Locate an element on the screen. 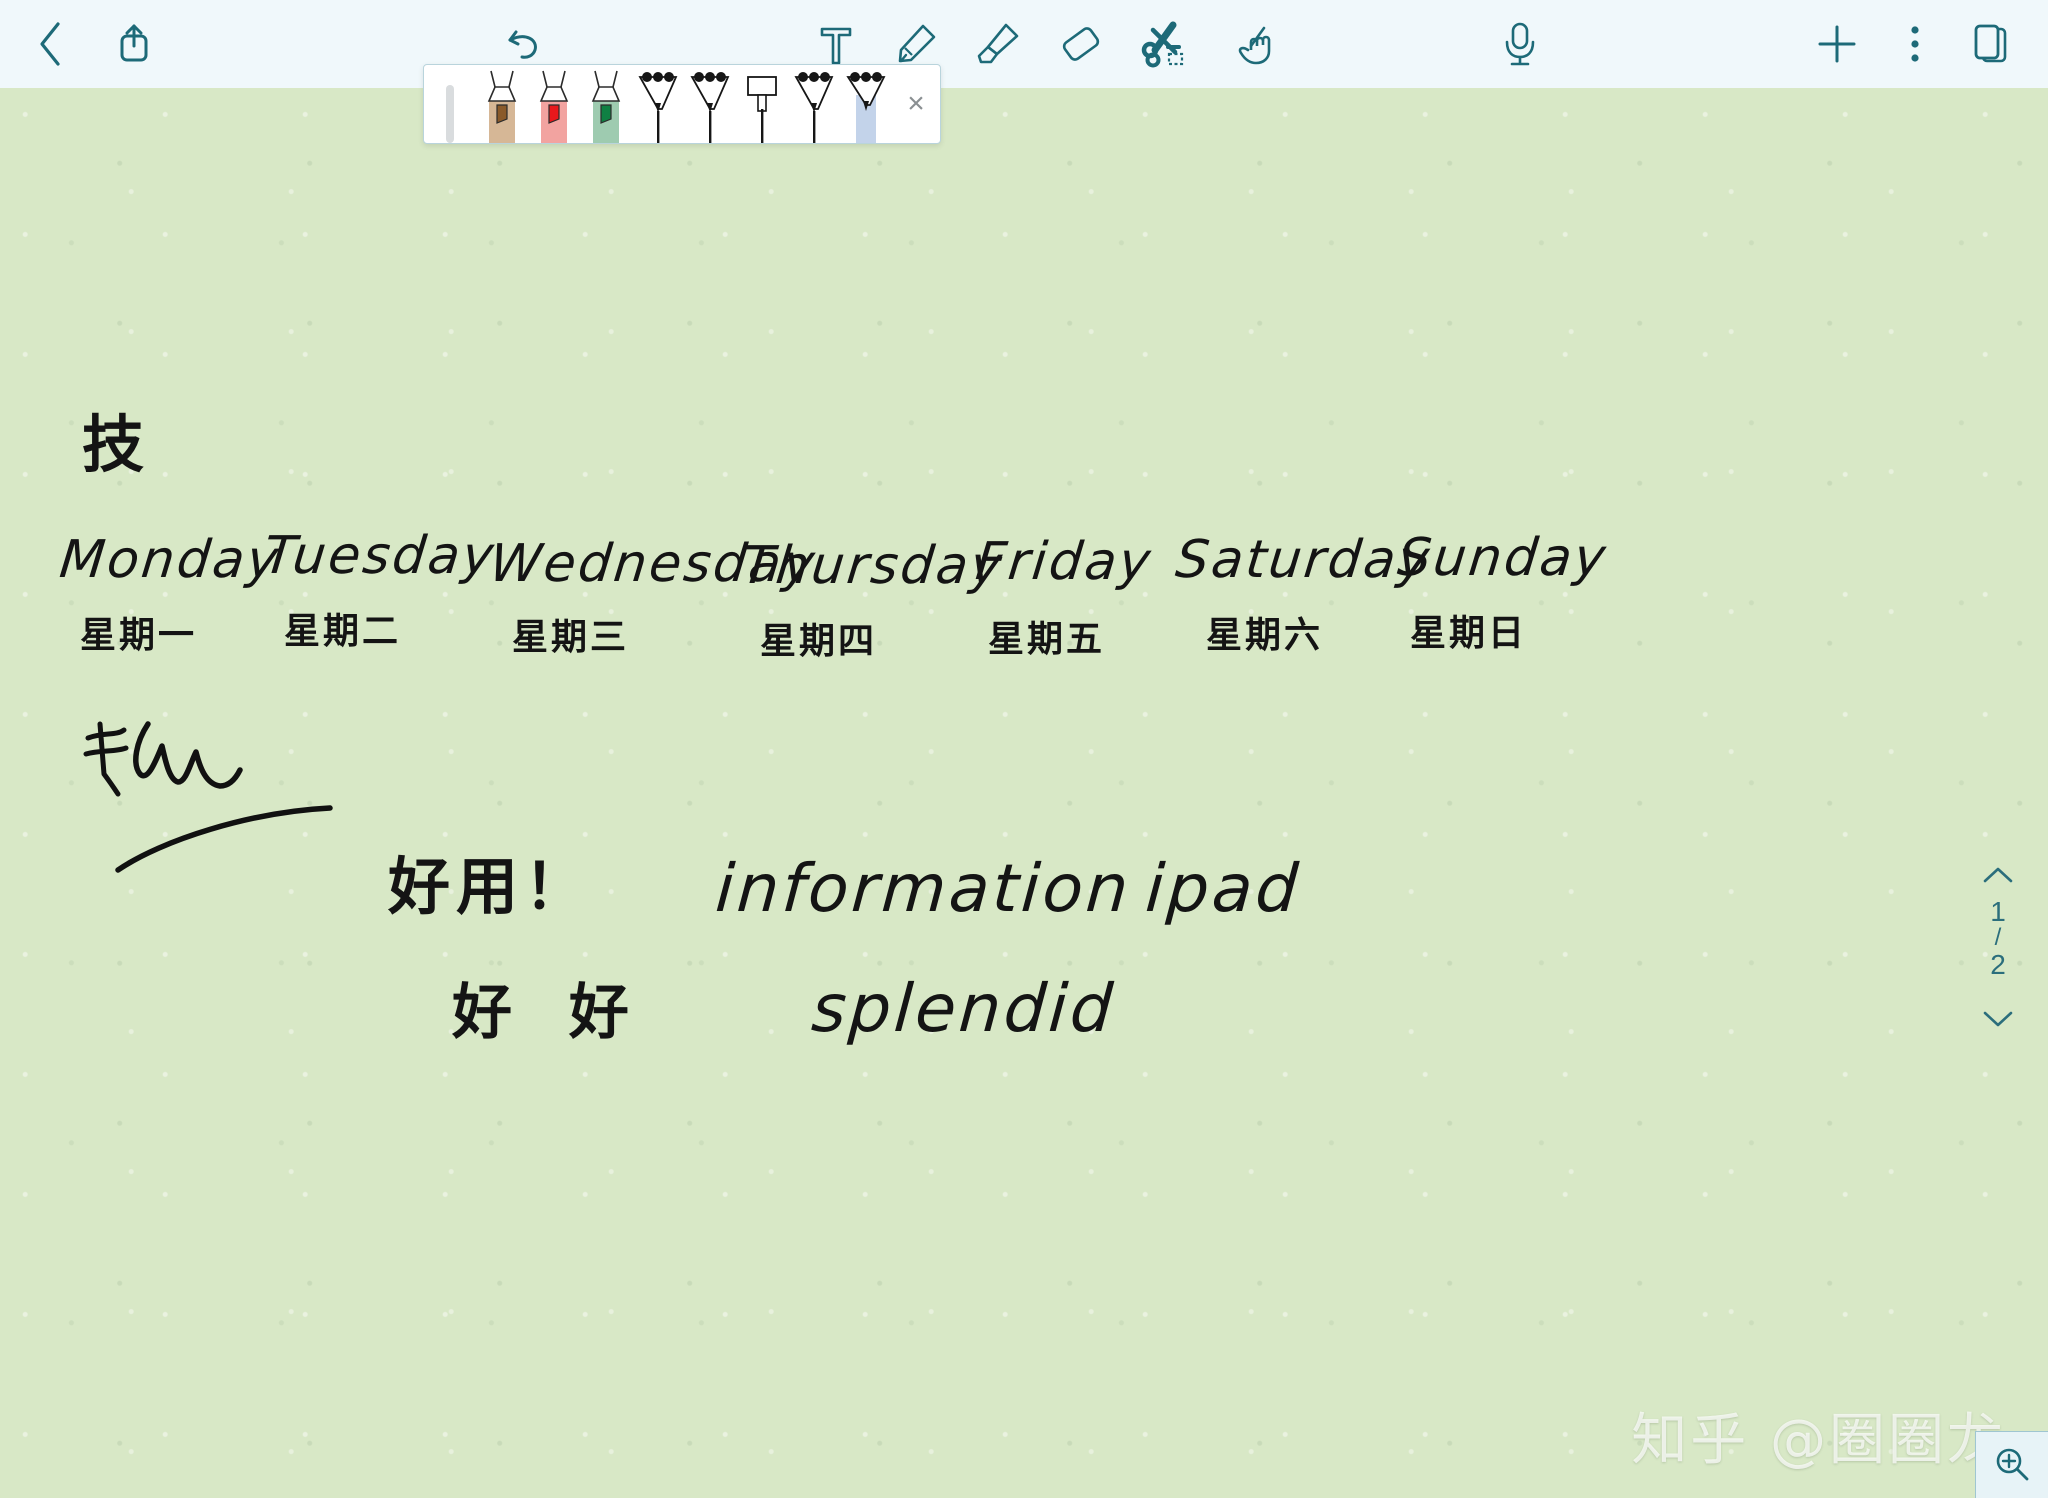 This screenshot has height=1498, width=2048. weekday-en-tuesday: Tuesday is located at coordinates (379, 556).